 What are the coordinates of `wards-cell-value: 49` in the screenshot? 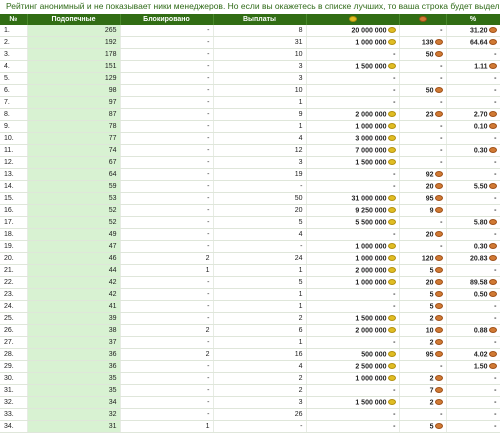 It's located at (112, 234).